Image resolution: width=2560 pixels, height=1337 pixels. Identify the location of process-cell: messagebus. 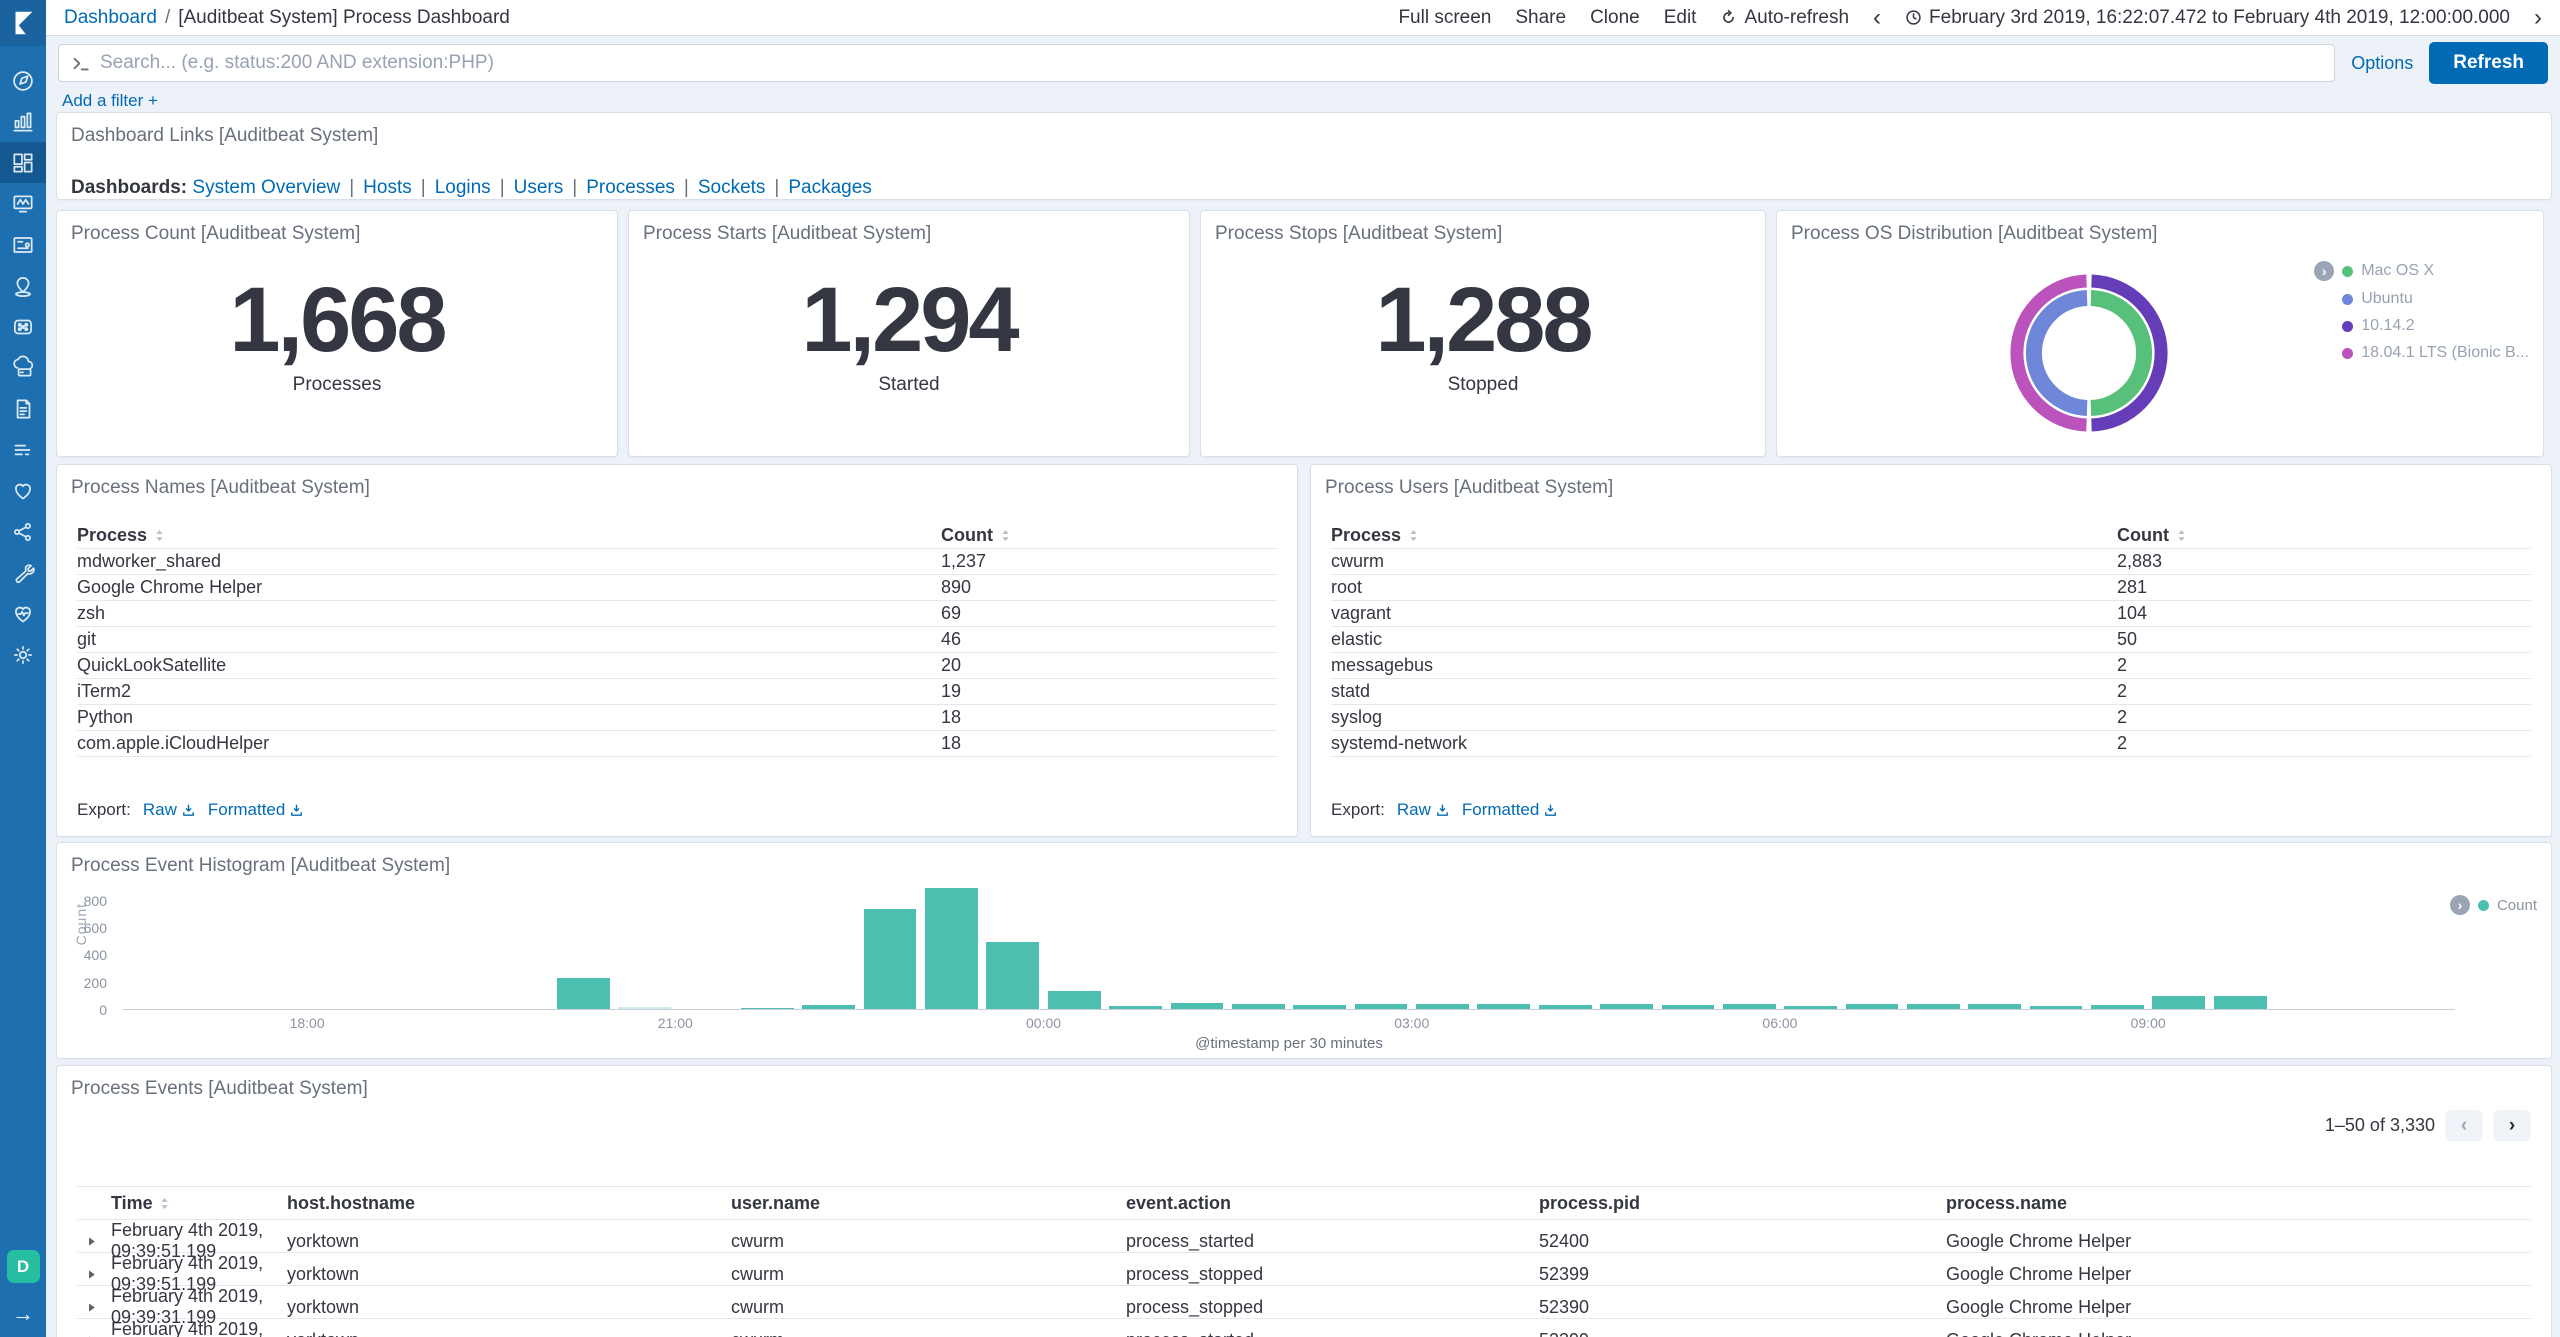
(1382, 665).